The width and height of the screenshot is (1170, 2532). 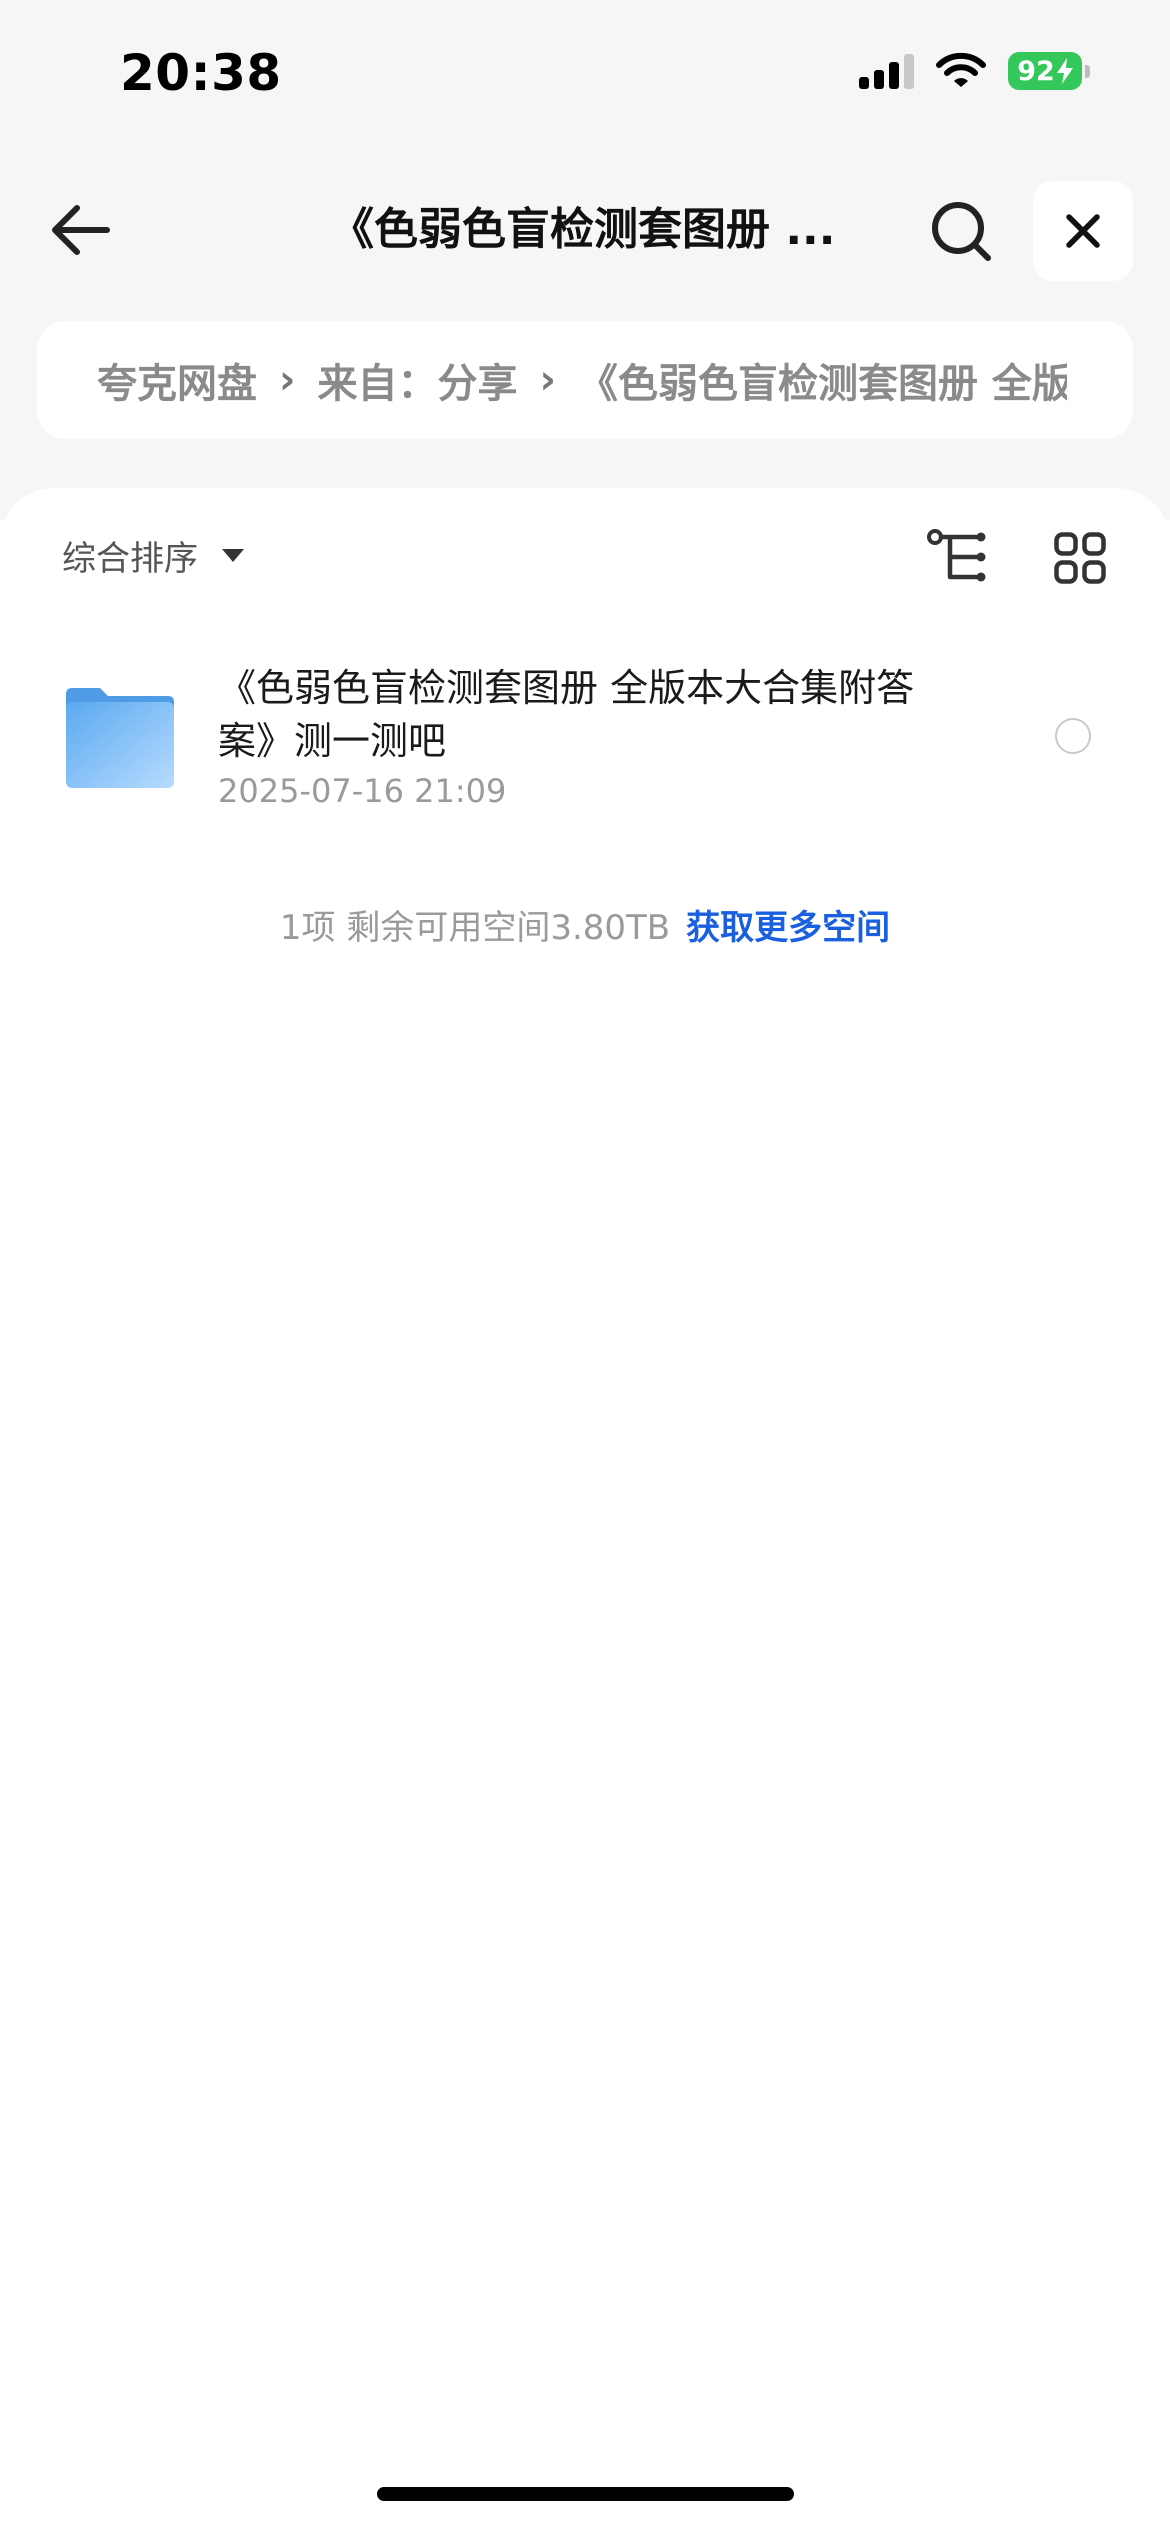 I want to click on home-indicator, so click(x=585, y=2494).